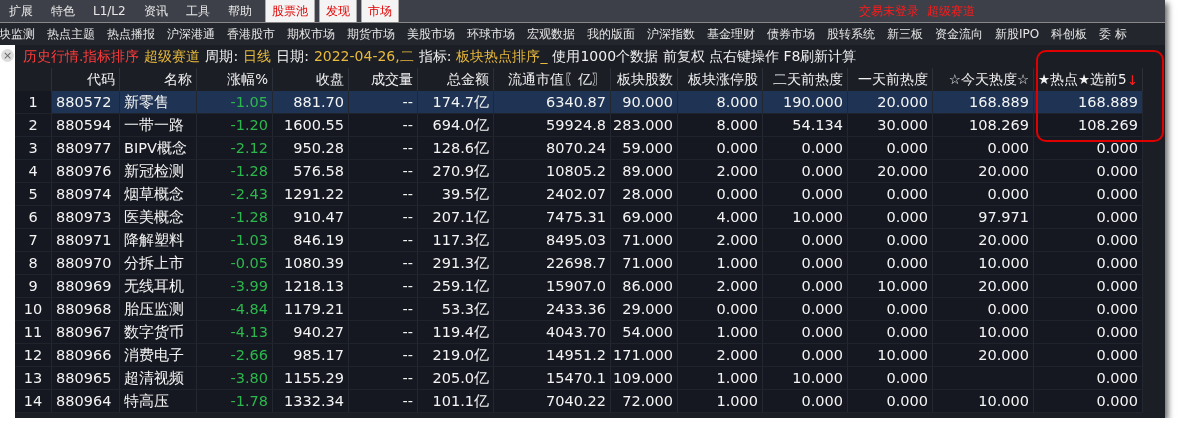 This screenshot has height=426, width=1185. What do you see at coordinates (854, 34) in the screenshot?
I see `nav-item: 股转系统` at bounding box center [854, 34].